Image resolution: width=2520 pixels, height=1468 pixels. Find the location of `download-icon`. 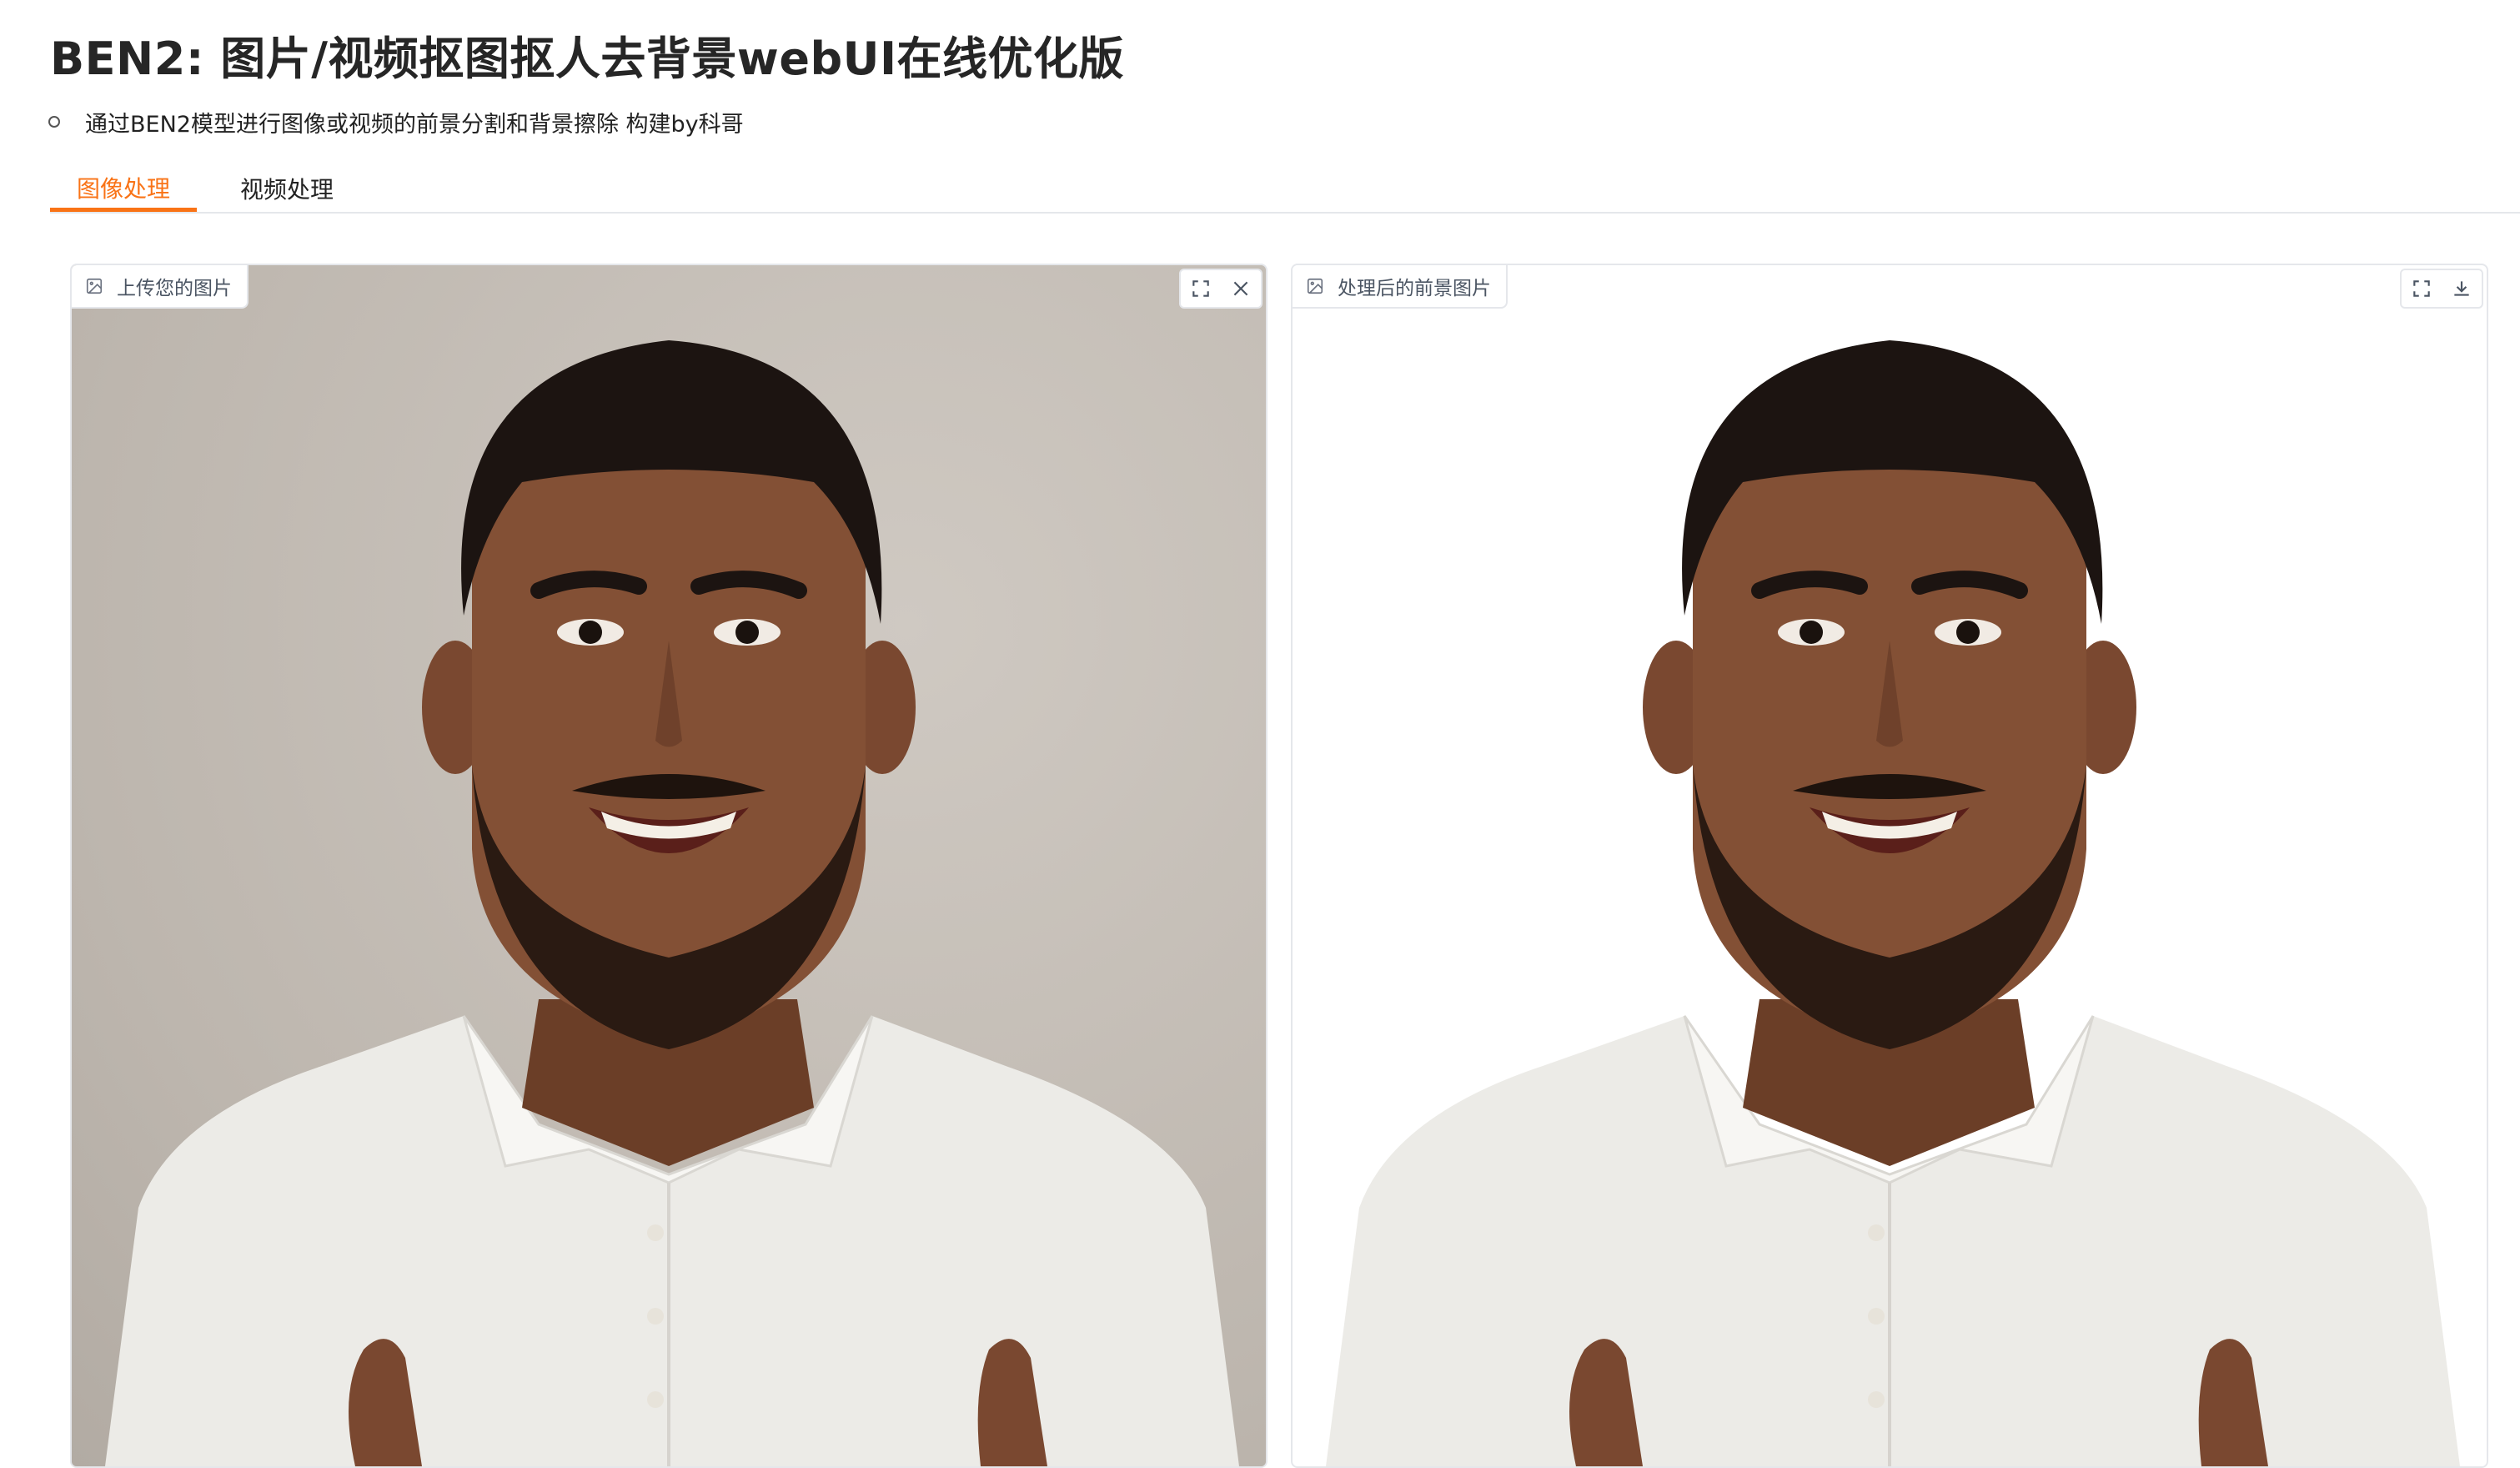

download-icon is located at coordinates (2461, 288).